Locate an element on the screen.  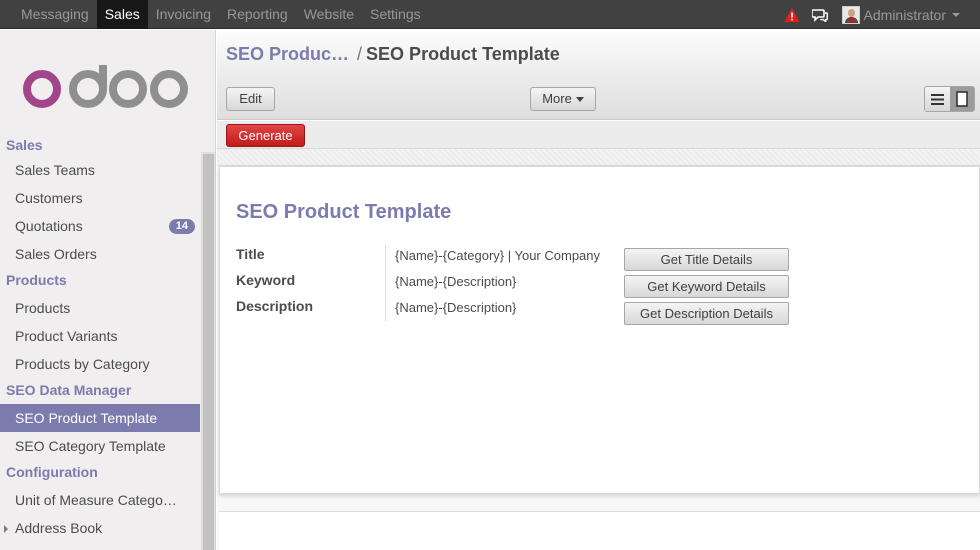
breadcrumb-current: SEO Product Template is located at coordinates (463, 54).